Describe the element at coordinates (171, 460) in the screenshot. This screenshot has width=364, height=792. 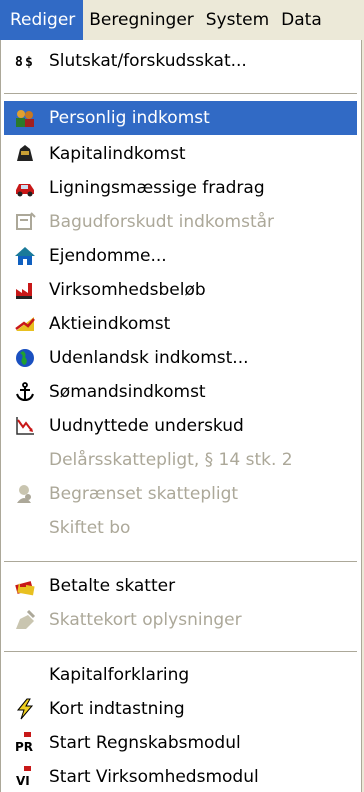
I see `menu-item-label: Delårsskattepligt, § 14 stk. 2` at that location.